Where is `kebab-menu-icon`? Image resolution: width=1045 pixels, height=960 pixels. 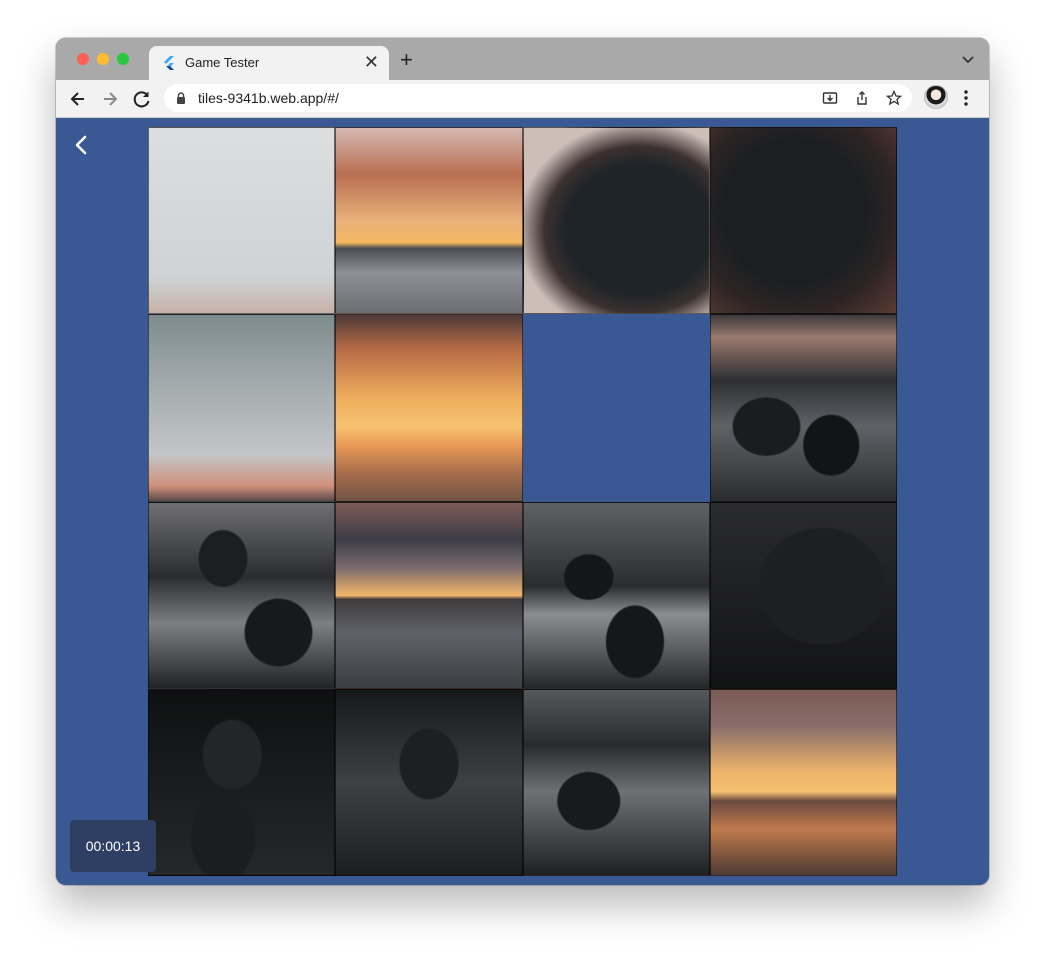
kebab-menu-icon is located at coordinates (966, 98).